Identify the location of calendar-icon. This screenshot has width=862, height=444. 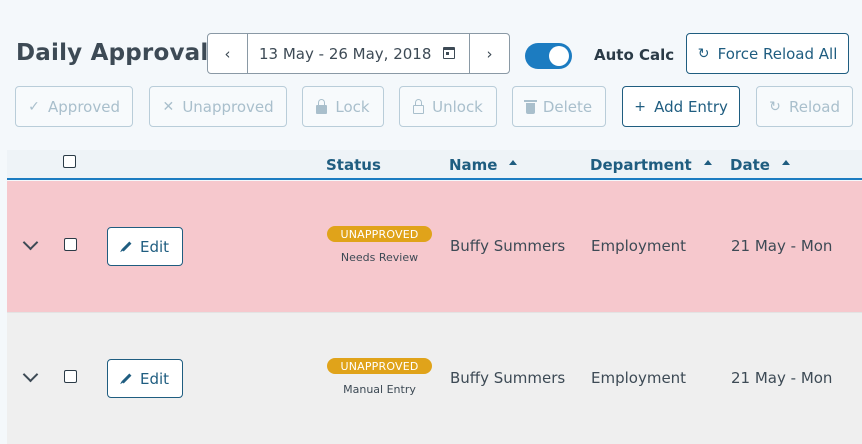
(449, 53).